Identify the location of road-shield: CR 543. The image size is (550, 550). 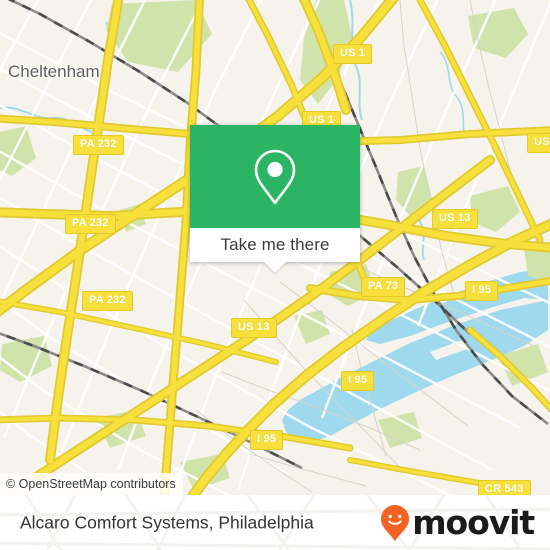
(504, 487).